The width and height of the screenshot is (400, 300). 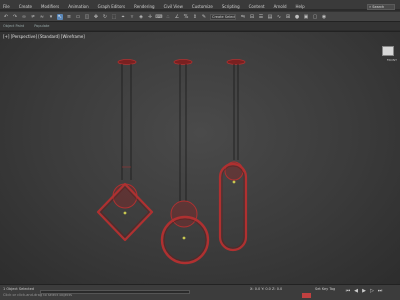 I want to click on menu-arnold: Arnold, so click(x=280, y=7).